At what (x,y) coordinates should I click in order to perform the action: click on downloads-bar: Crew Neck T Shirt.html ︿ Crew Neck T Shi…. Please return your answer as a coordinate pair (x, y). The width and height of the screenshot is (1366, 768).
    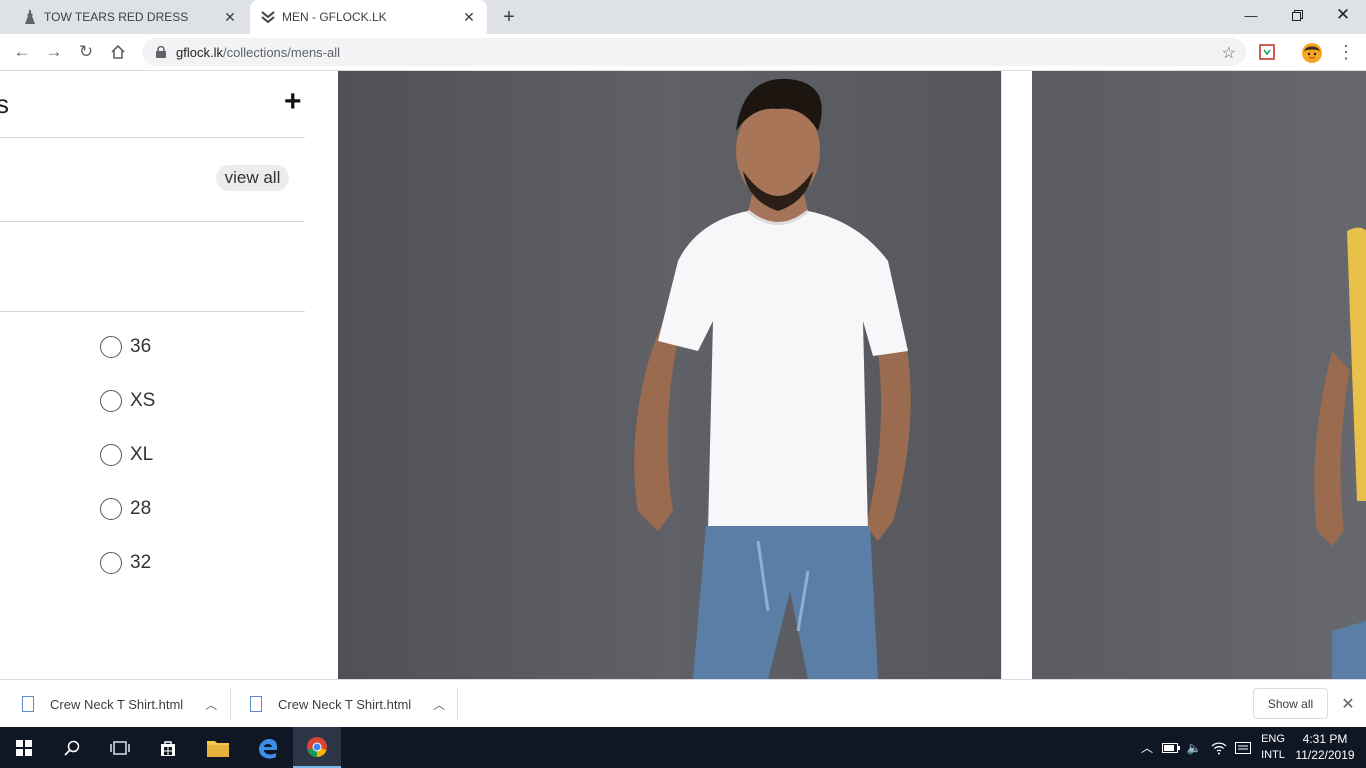
    Looking at the image, I should click on (683, 703).